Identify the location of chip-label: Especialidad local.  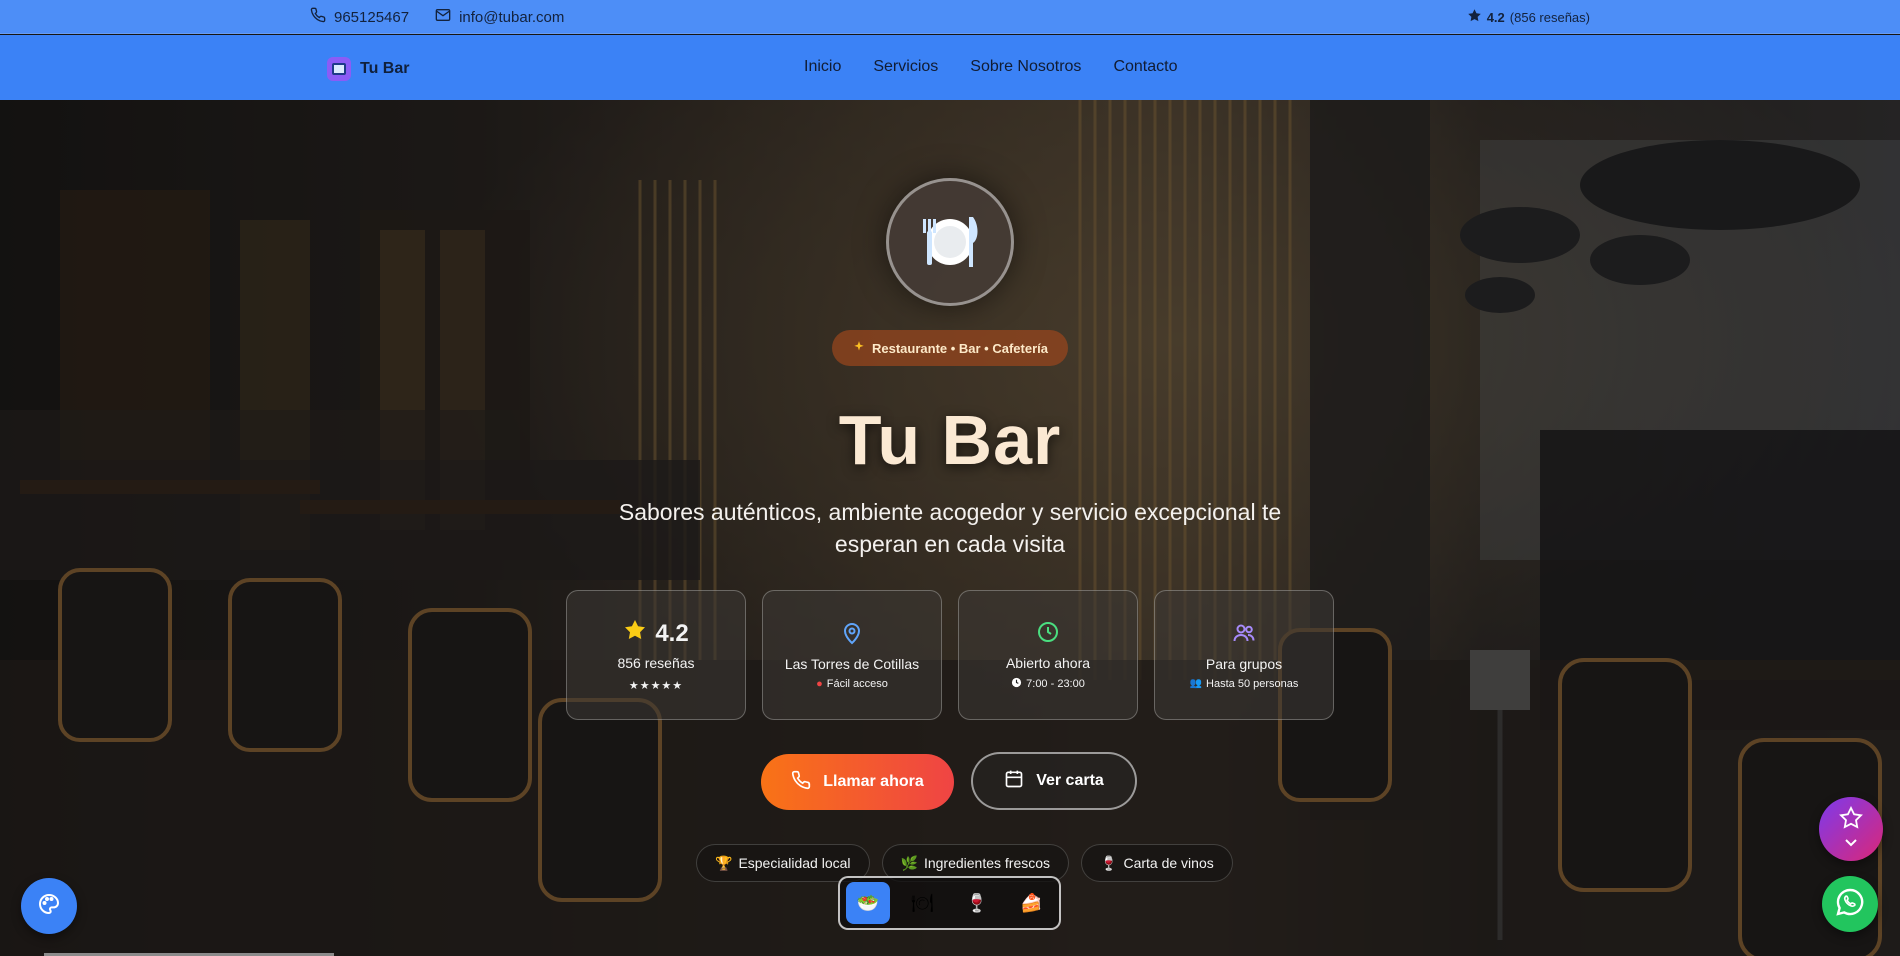
(794, 863).